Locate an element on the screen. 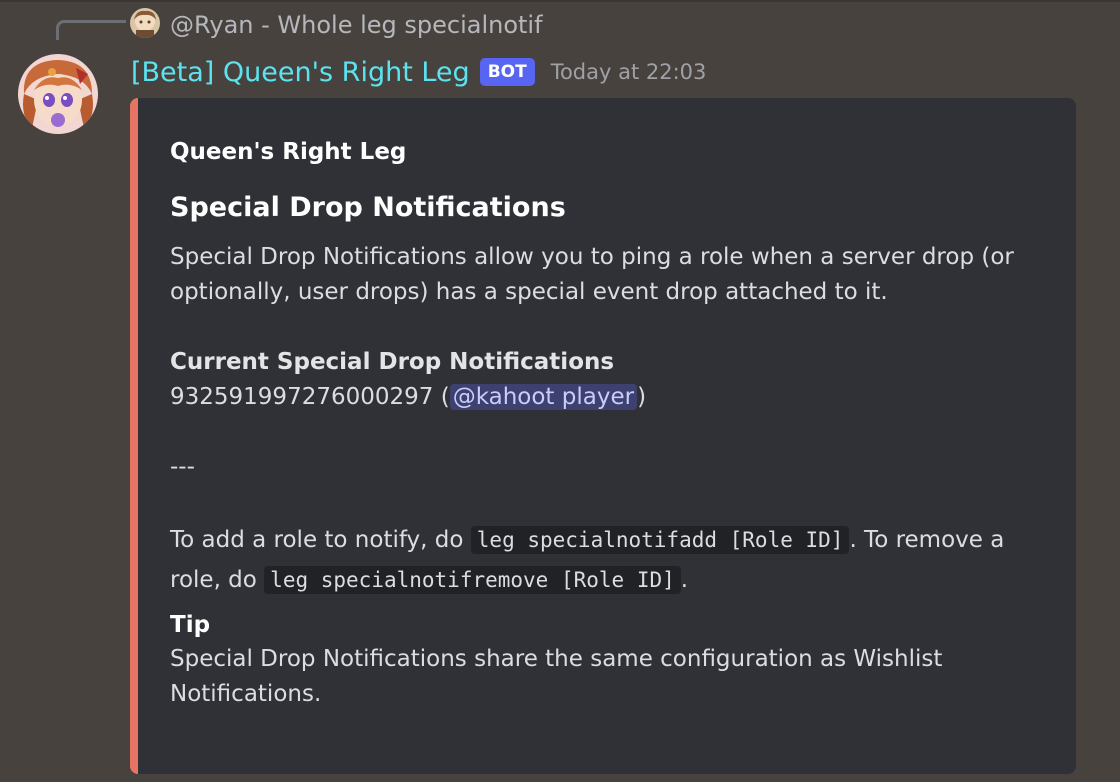 The width and height of the screenshot is (1120, 782). bot-avatar-image is located at coordinates (58, 94).